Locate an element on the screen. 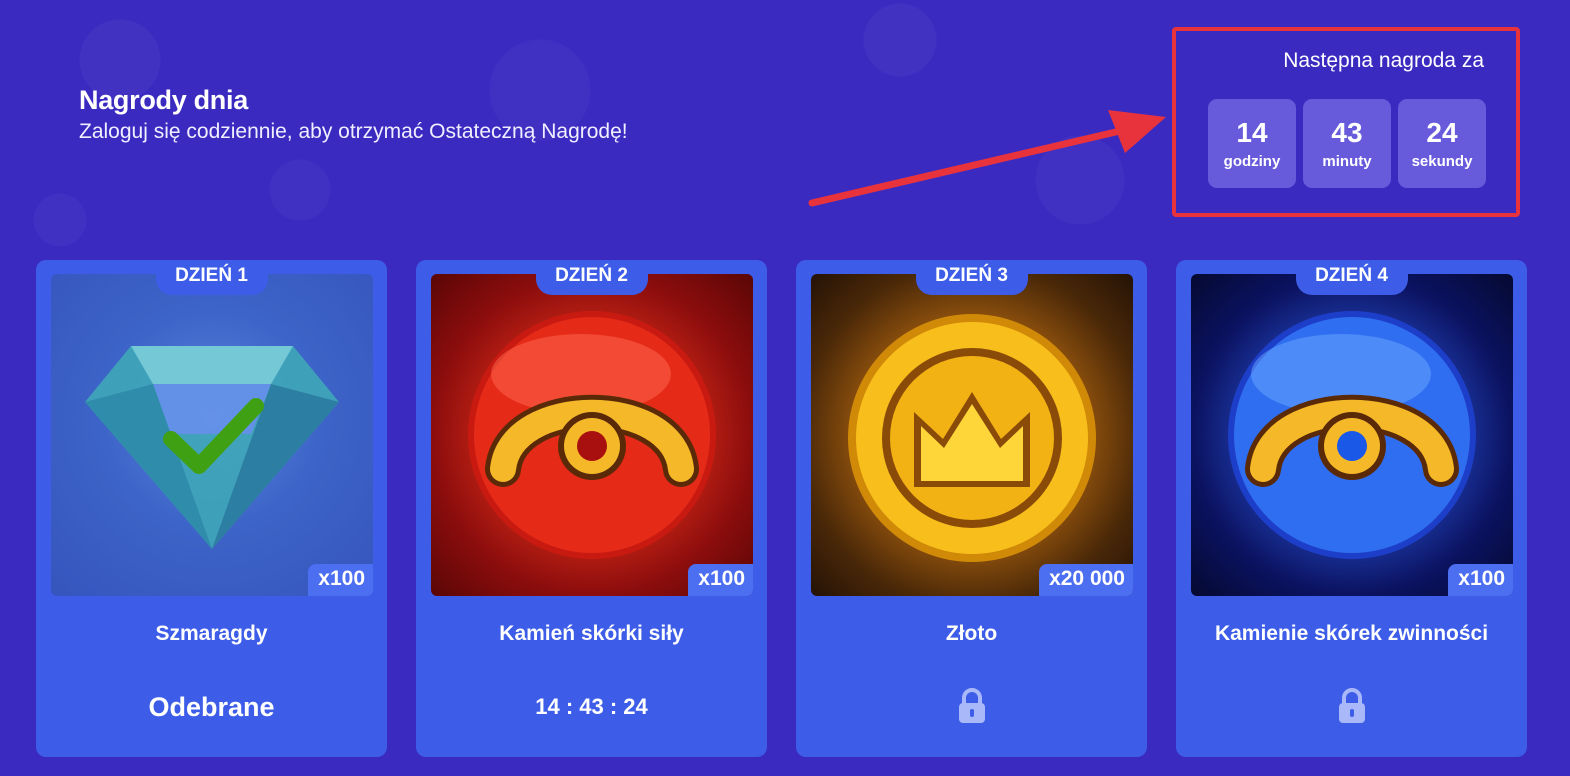 The height and width of the screenshot is (776, 1570). countdown-minutes: 43 minuty is located at coordinates (1347, 143).